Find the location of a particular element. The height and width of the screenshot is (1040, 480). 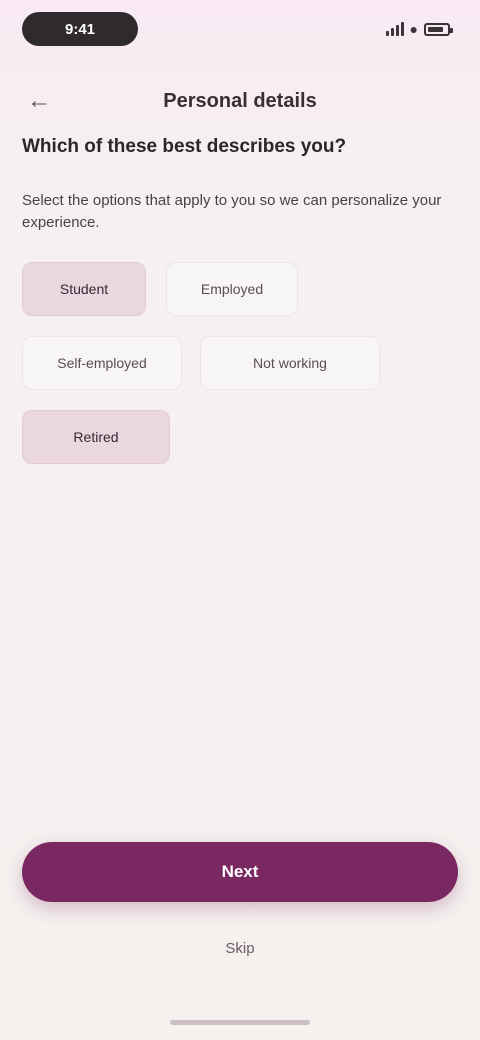

status-time: 9:41 is located at coordinates (80, 29).